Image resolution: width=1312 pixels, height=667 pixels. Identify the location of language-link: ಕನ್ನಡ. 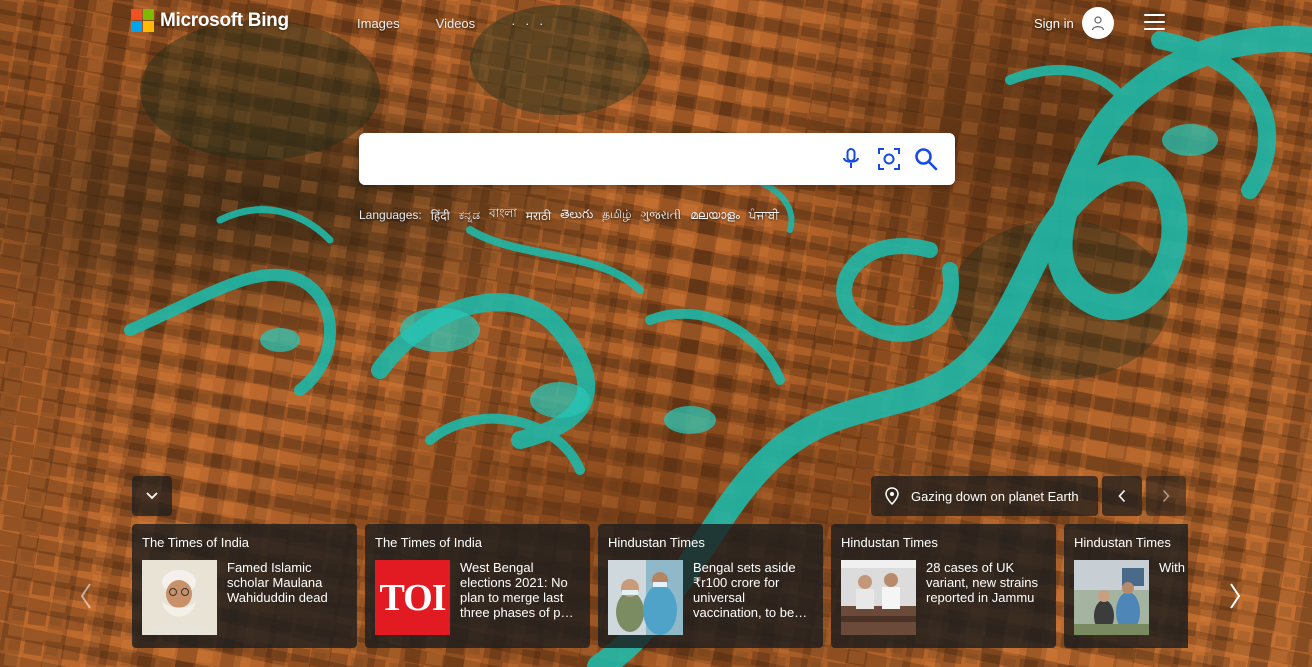
(469, 215).